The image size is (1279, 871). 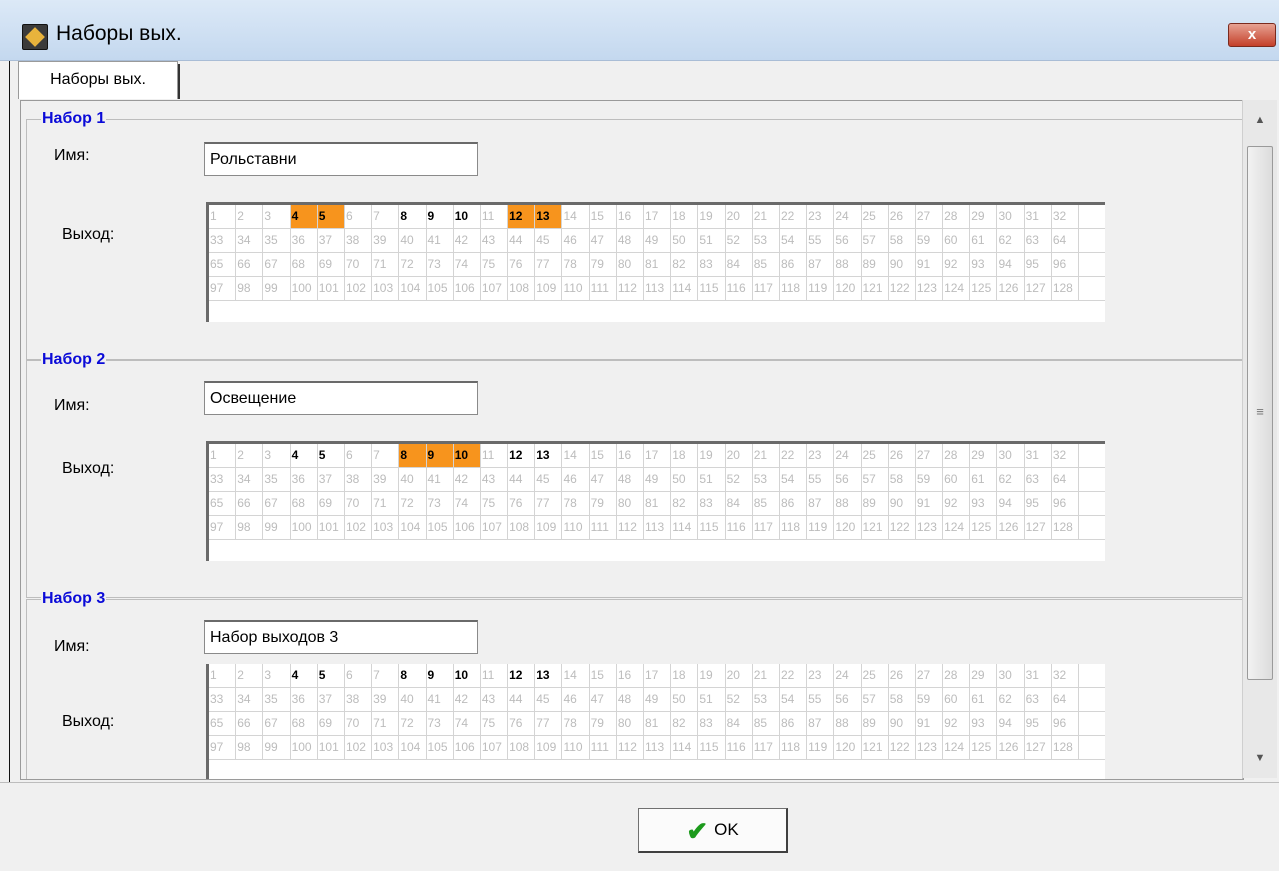 I want to click on output-cell-12: 12, so click(x=522, y=455).